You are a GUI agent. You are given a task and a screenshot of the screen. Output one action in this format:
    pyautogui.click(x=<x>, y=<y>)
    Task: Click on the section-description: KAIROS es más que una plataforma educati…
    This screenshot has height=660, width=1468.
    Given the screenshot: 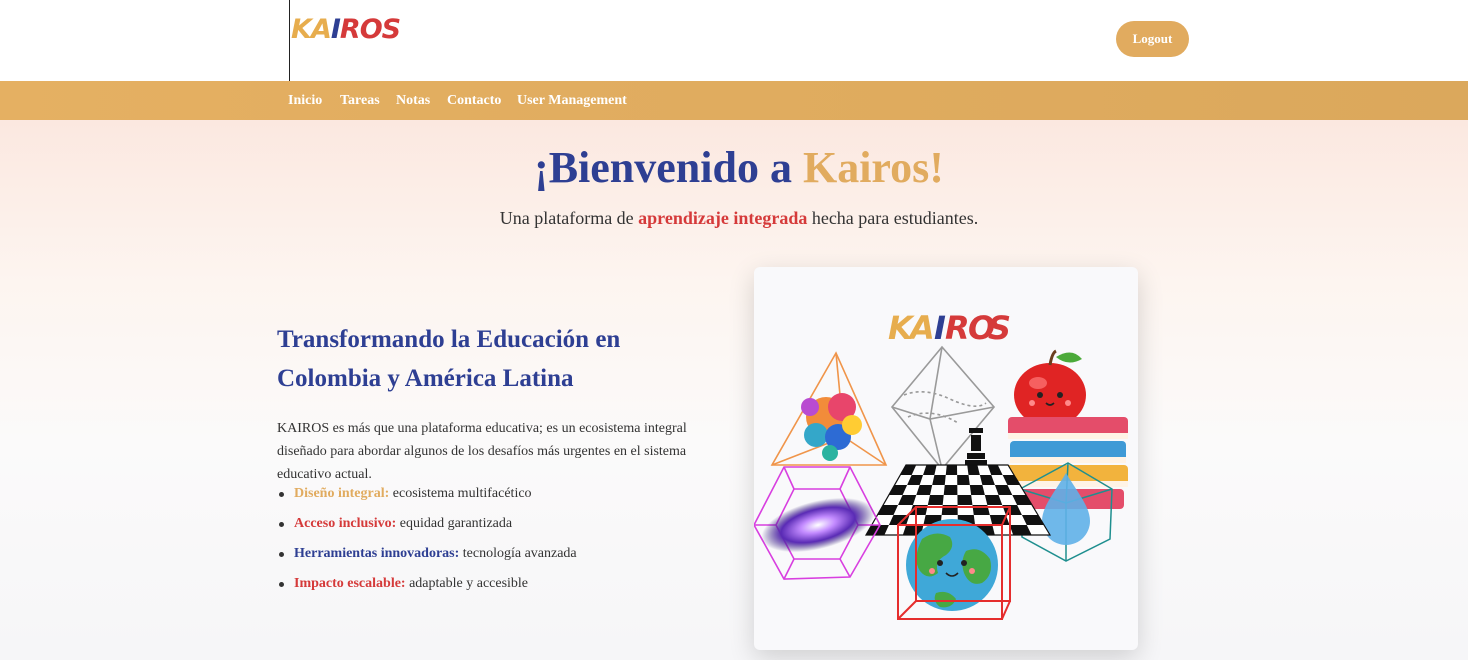 What is the action you would take?
    pyautogui.click(x=482, y=451)
    